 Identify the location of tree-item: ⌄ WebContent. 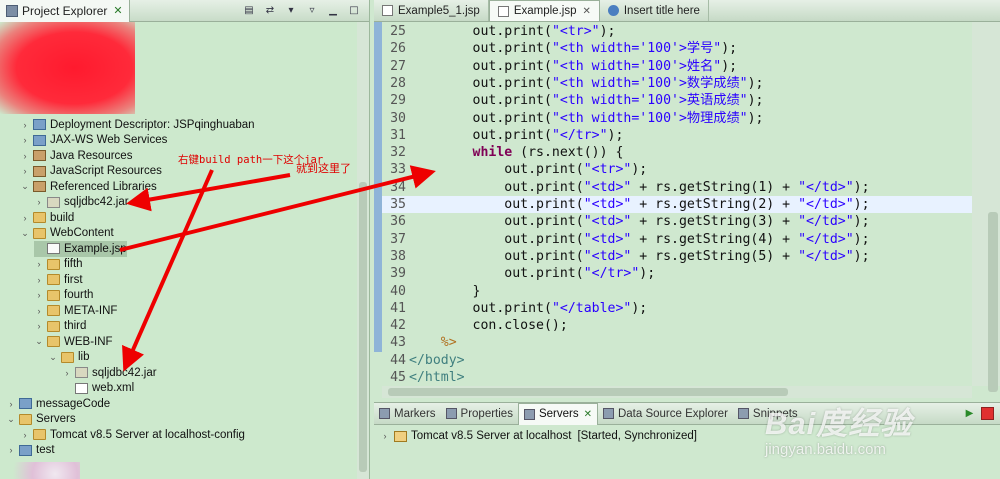
(67, 234).